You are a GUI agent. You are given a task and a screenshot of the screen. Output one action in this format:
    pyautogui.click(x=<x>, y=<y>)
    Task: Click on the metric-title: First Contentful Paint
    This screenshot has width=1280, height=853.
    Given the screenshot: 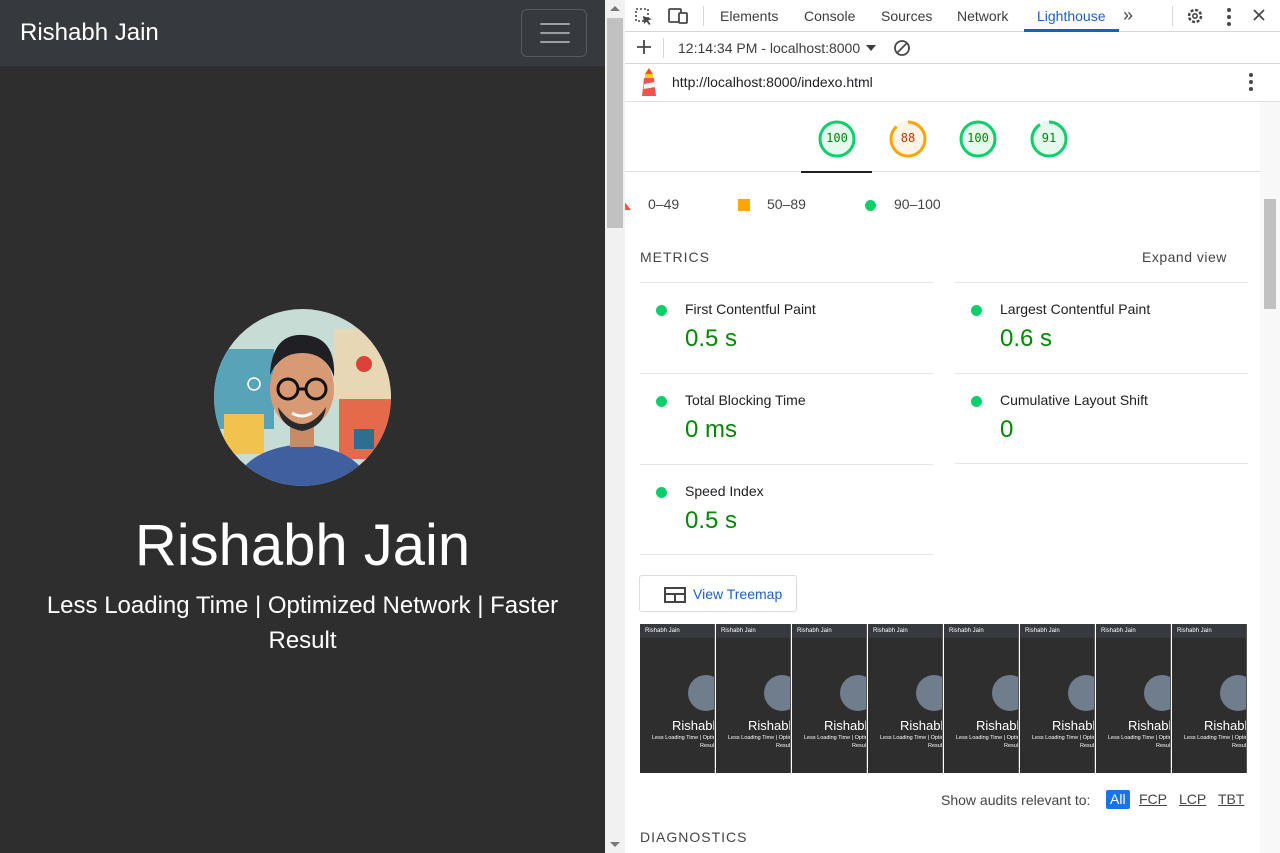 What is the action you would take?
    pyautogui.click(x=750, y=309)
    